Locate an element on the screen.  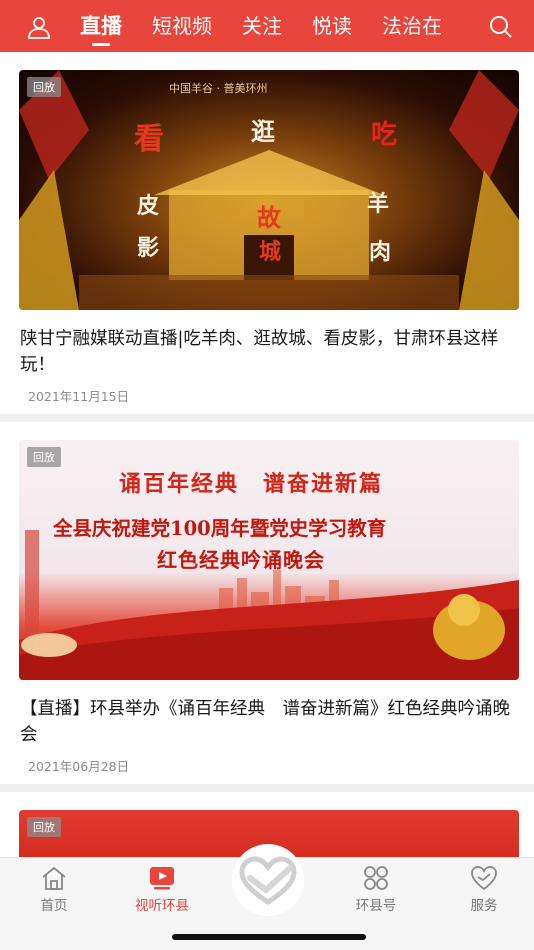
heart-hands-icon is located at coordinates (268, 880).